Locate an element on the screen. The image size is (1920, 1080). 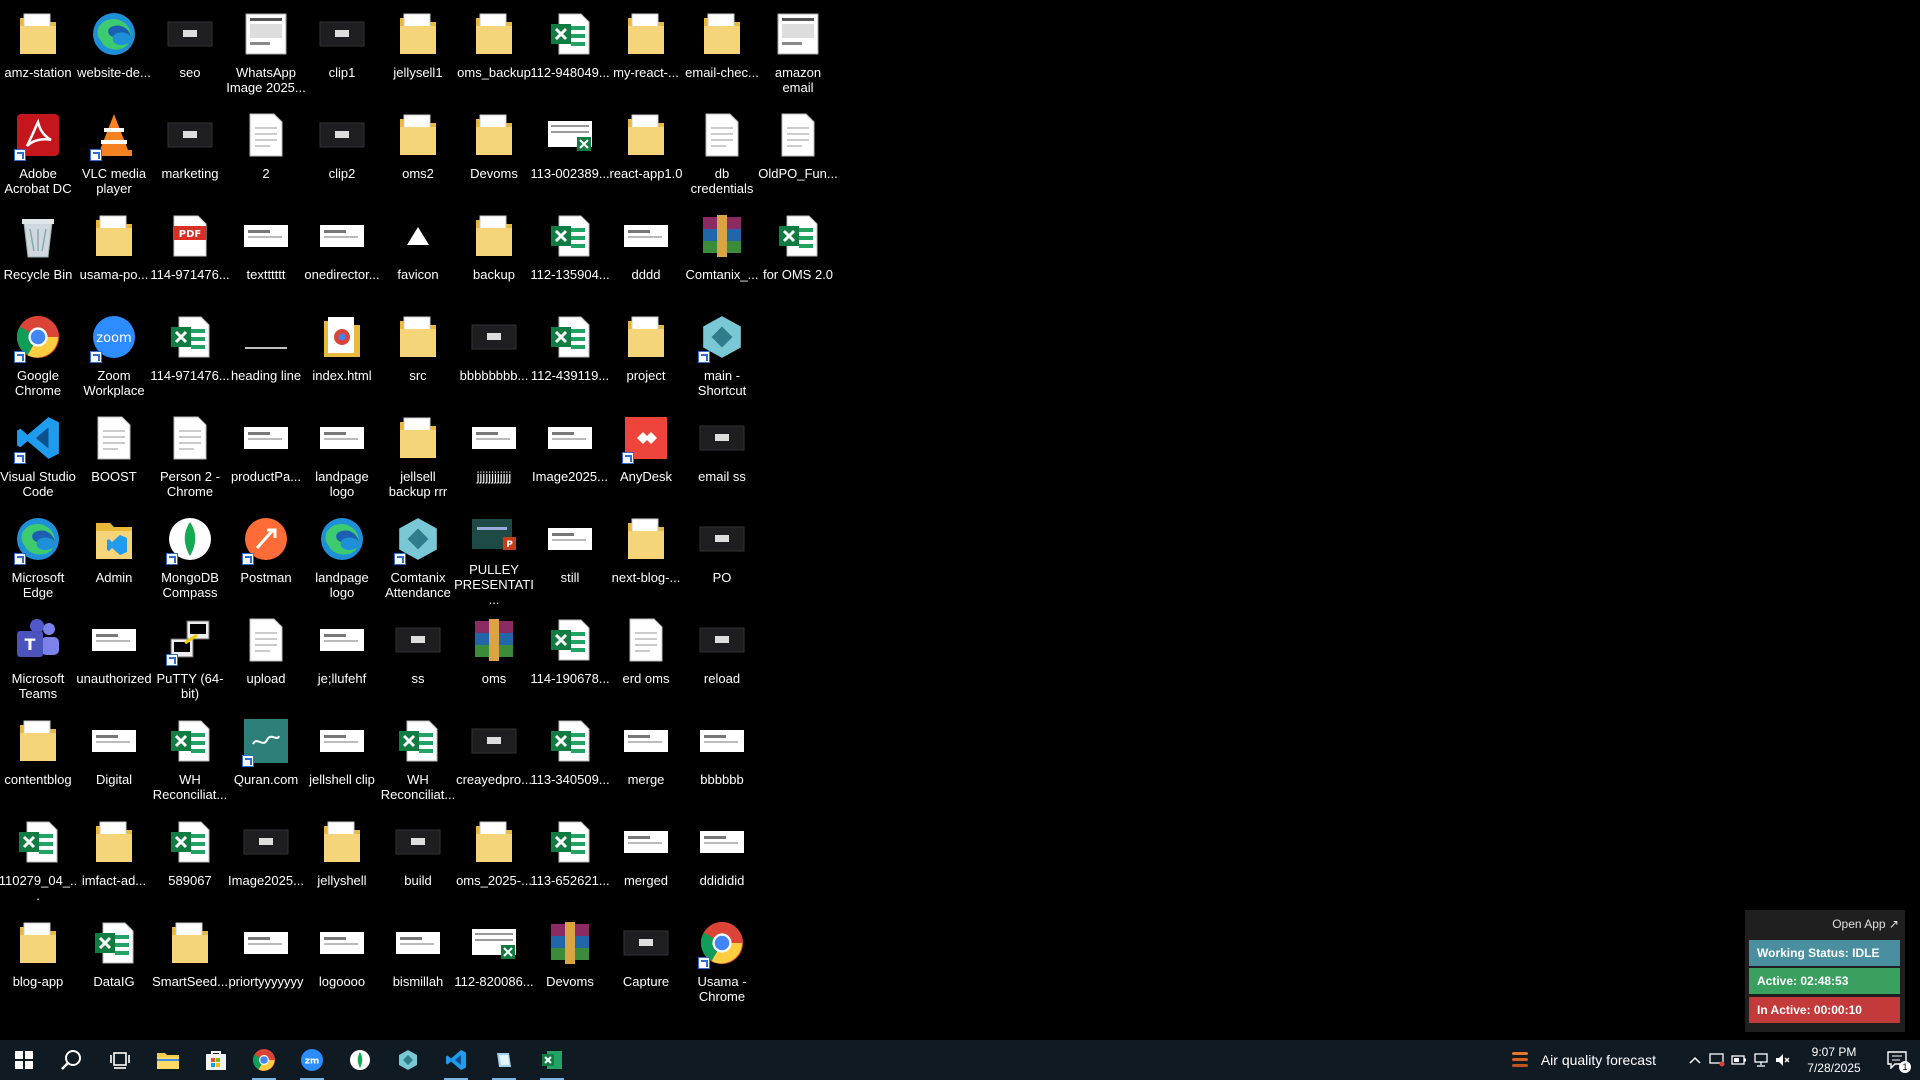
desktop-icon: project is located at coordinates (646, 355).